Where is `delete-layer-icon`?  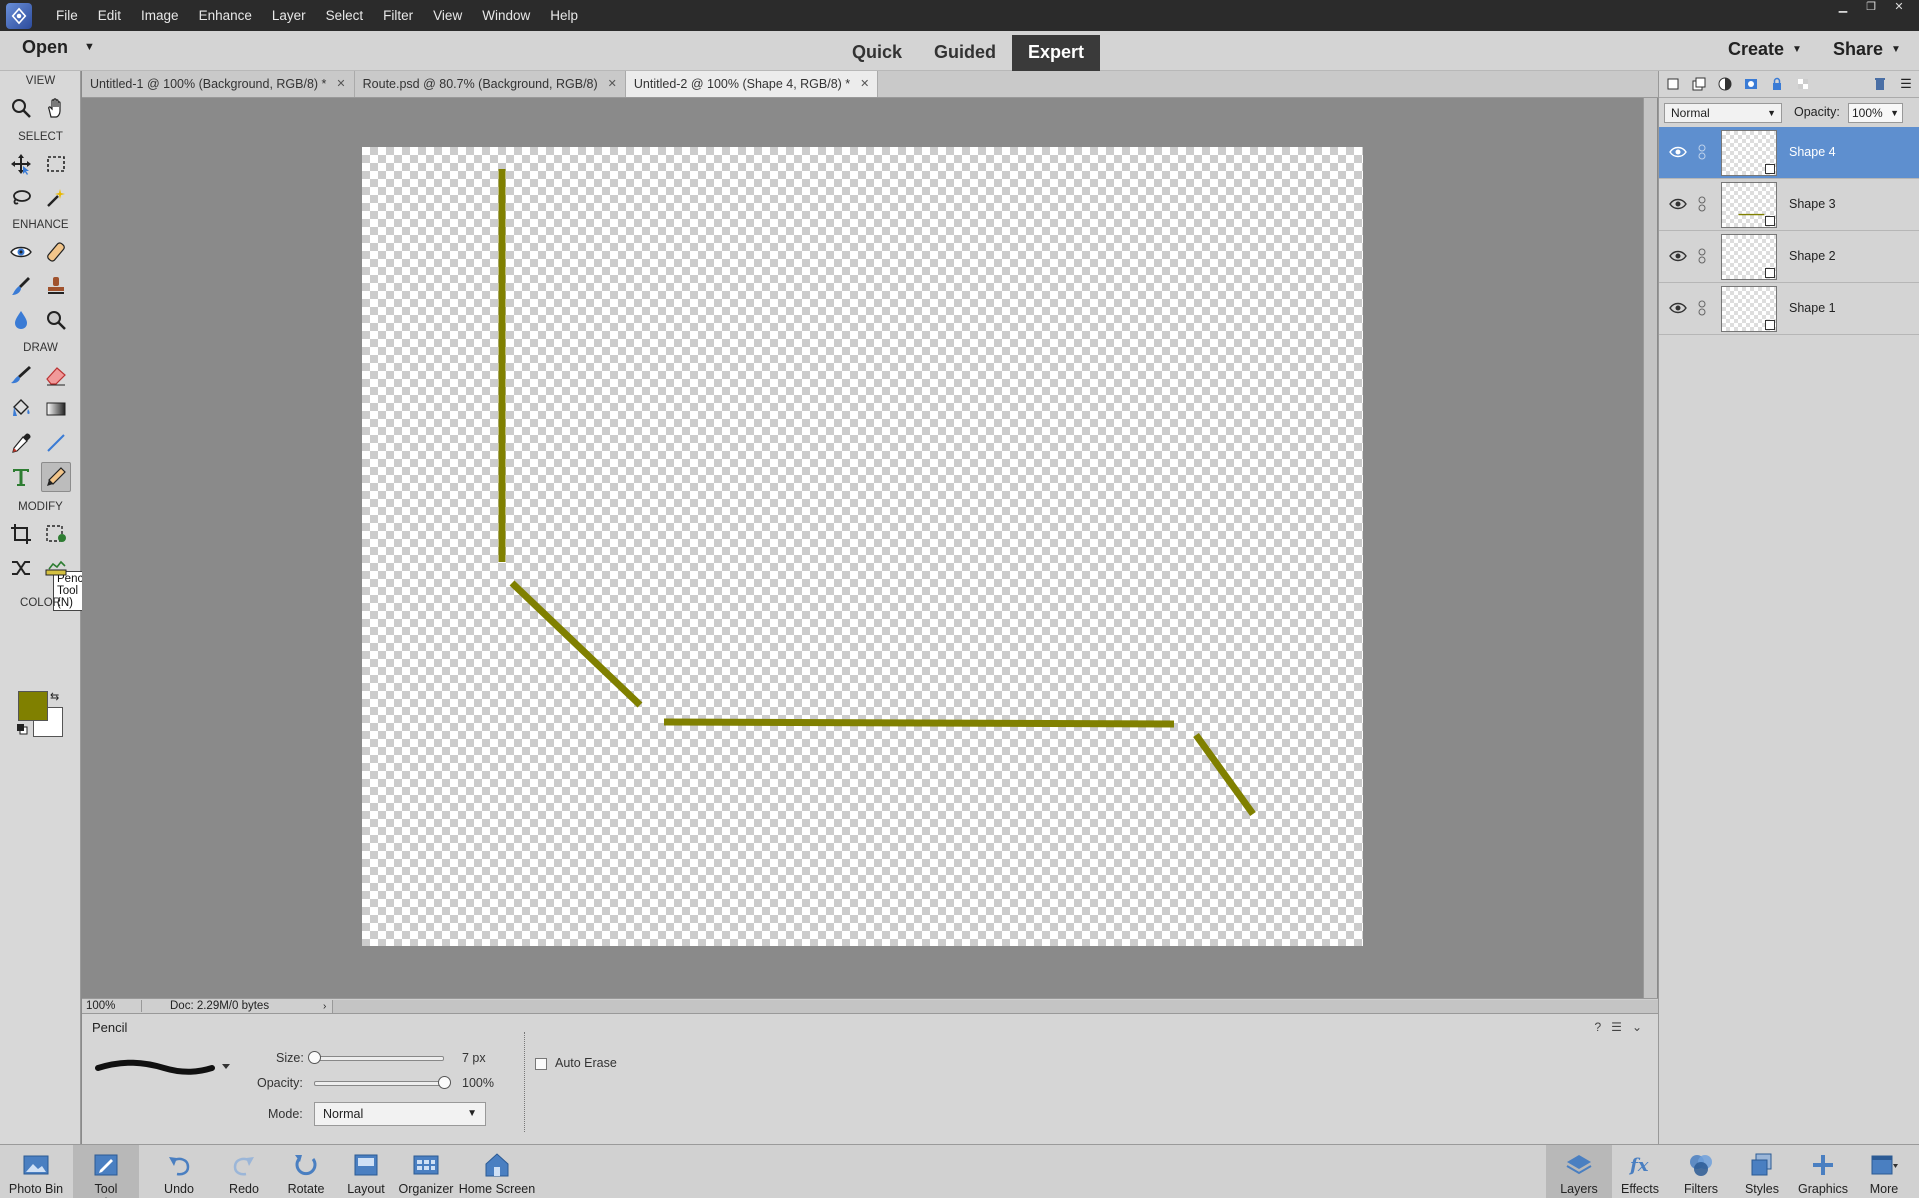
delete-layer-icon is located at coordinates (1880, 84).